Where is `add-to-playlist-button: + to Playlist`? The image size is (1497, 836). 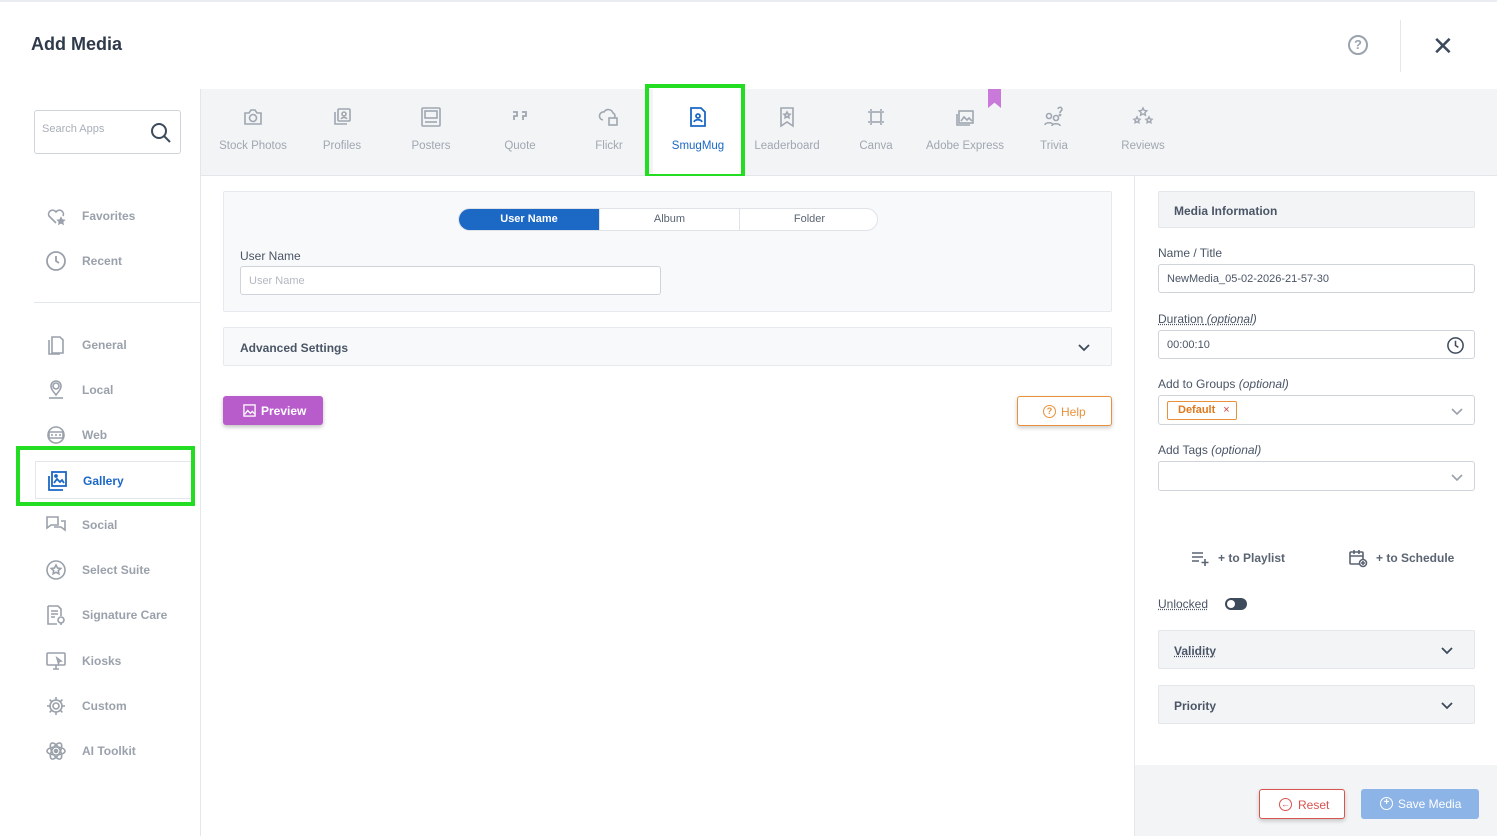
add-to-playlist-button: + to Playlist is located at coordinates (1250, 558).